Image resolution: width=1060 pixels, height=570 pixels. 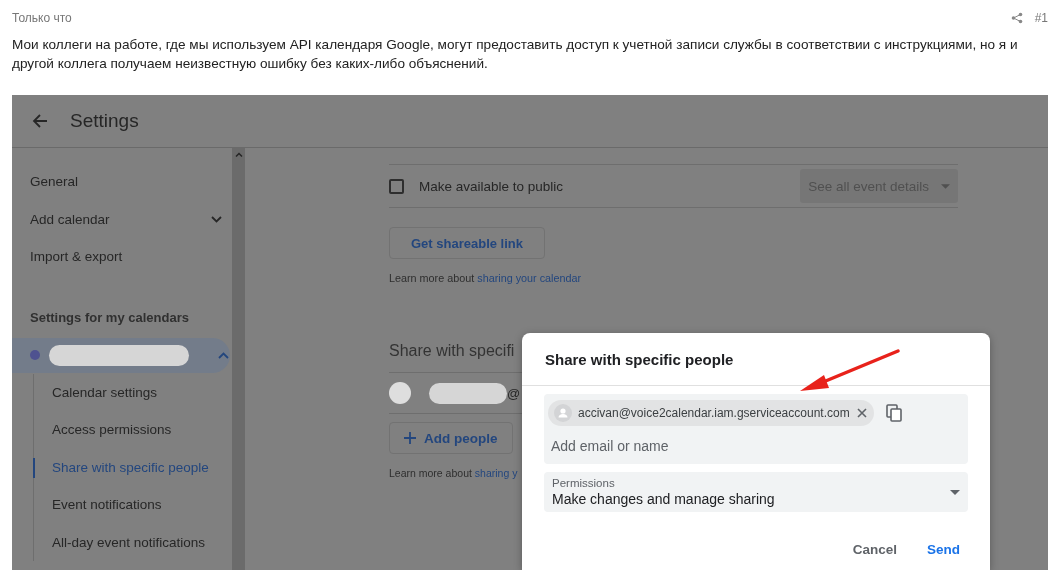 I want to click on person-icon, so click(x=563, y=413).